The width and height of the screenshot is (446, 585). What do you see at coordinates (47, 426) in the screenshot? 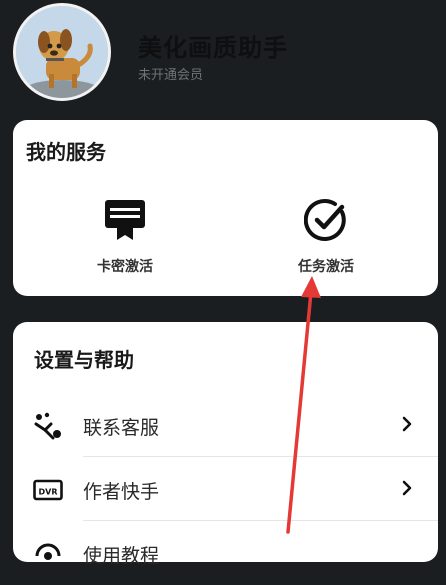
I see `customer-service-icon` at bounding box center [47, 426].